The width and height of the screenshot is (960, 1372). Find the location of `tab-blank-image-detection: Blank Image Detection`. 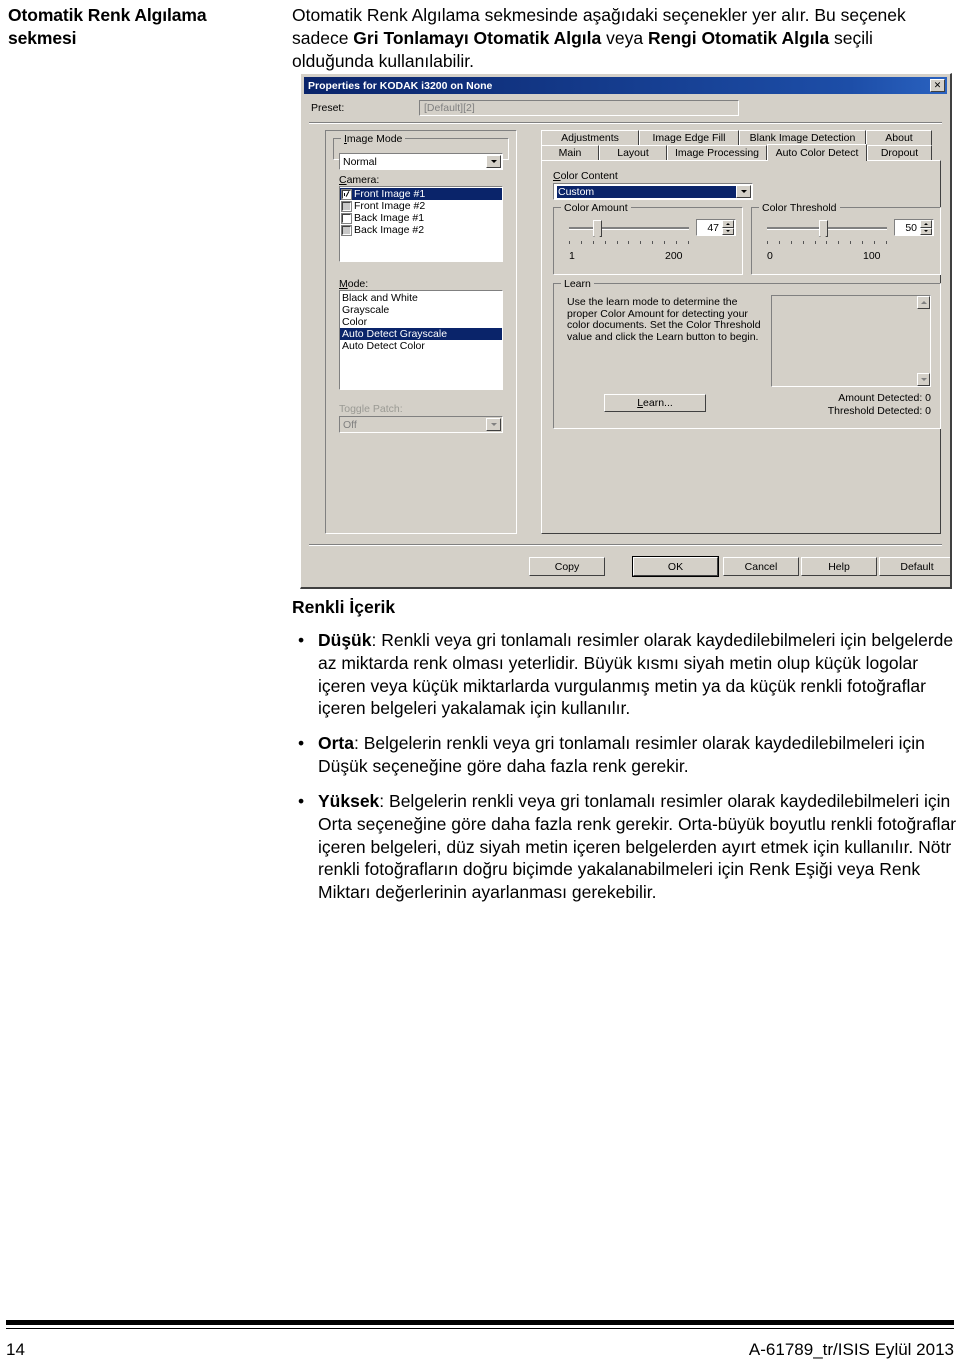

tab-blank-image-detection: Blank Image Detection is located at coordinates (802, 137).